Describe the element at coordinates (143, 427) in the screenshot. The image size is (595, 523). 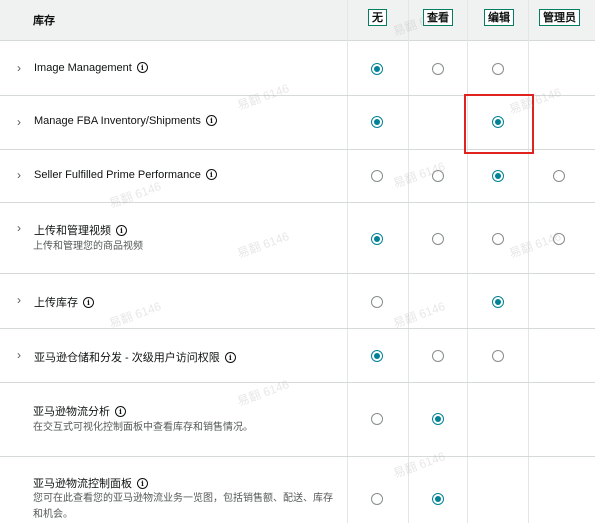
I see `row-description: 在交互式可视化控制面板中查看库存和销售情况。` at that location.